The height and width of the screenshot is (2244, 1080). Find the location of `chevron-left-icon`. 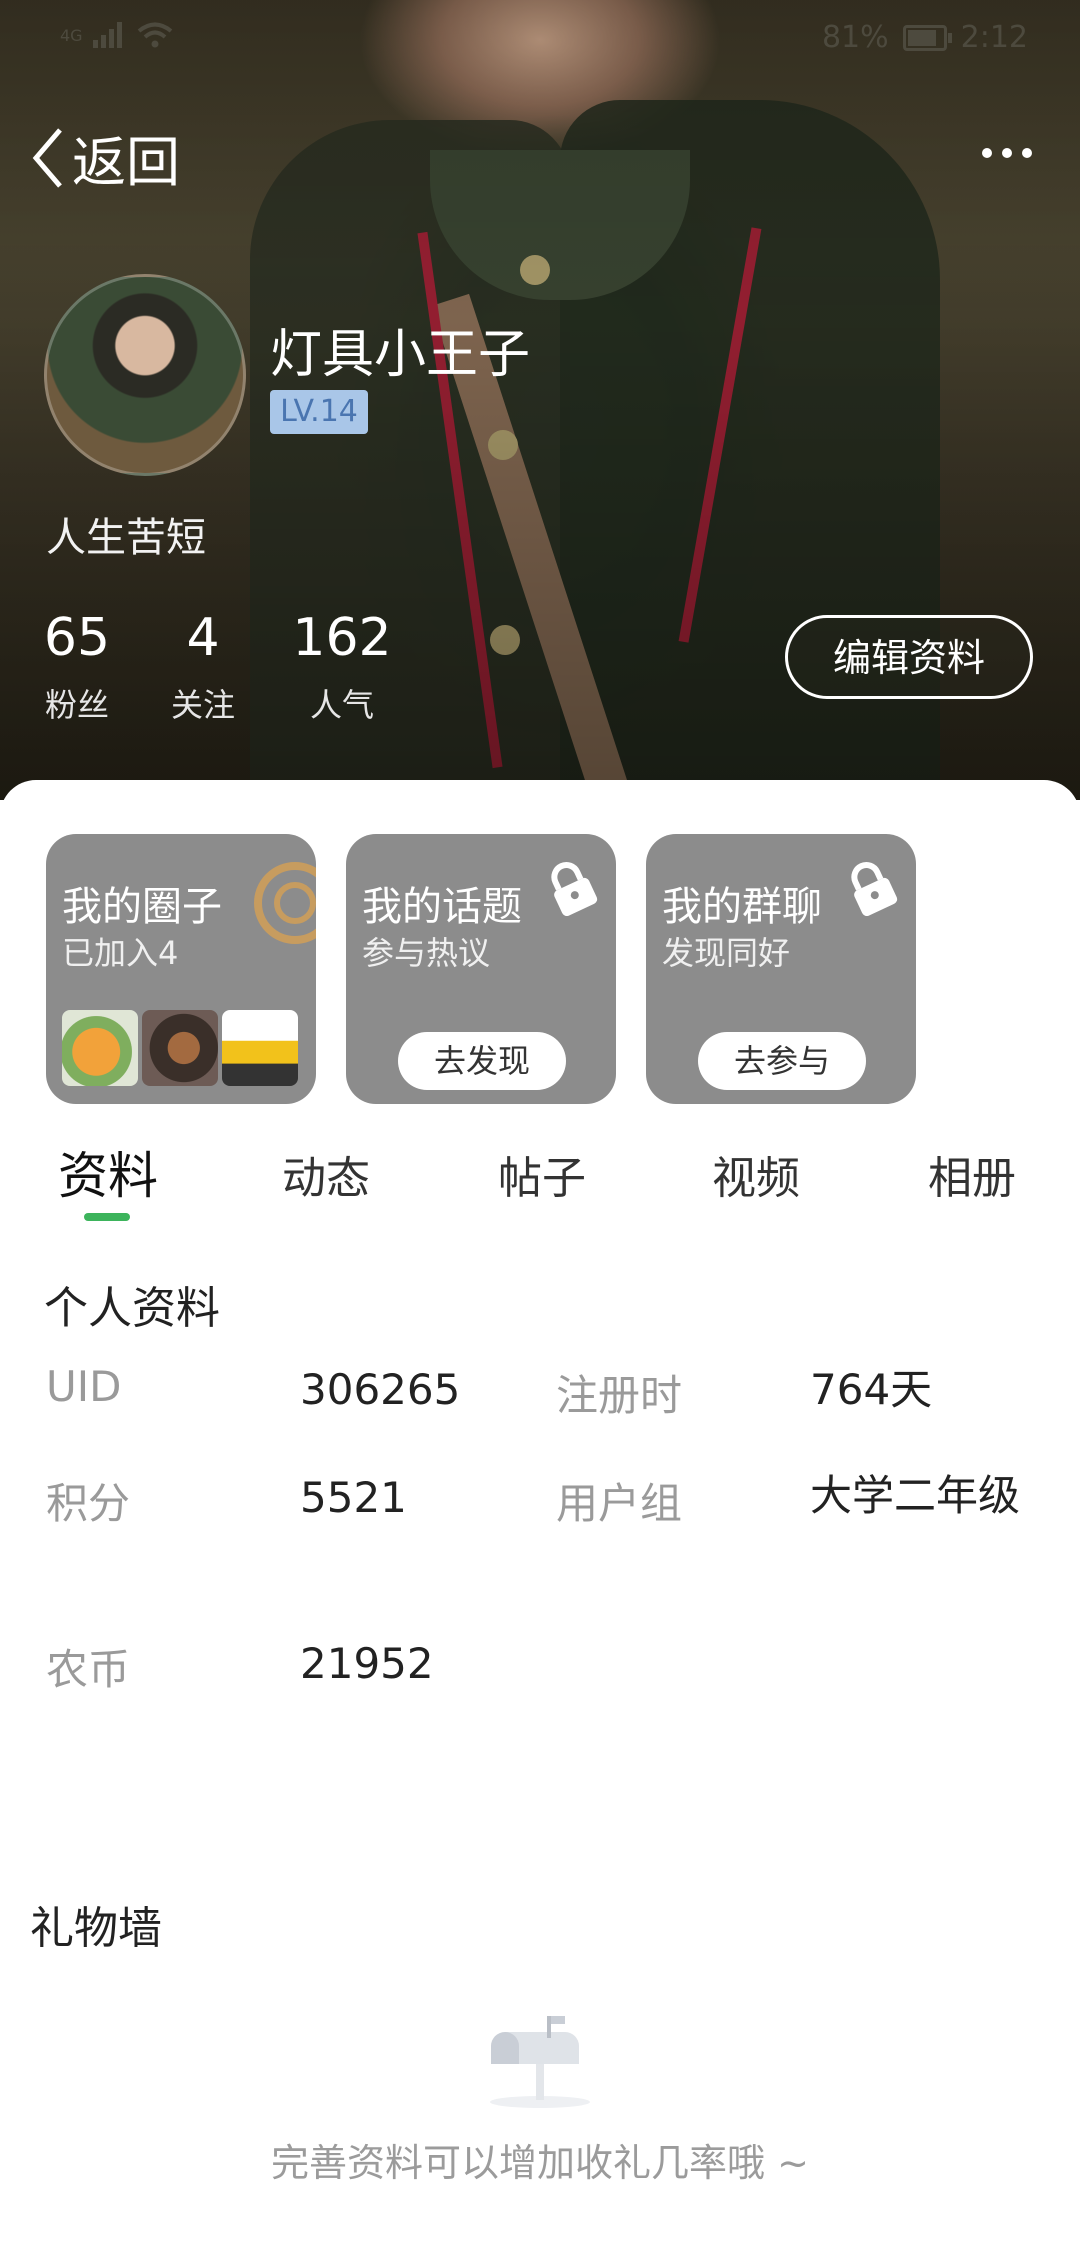

chevron-left-icon is located at coordinates (47, 157).